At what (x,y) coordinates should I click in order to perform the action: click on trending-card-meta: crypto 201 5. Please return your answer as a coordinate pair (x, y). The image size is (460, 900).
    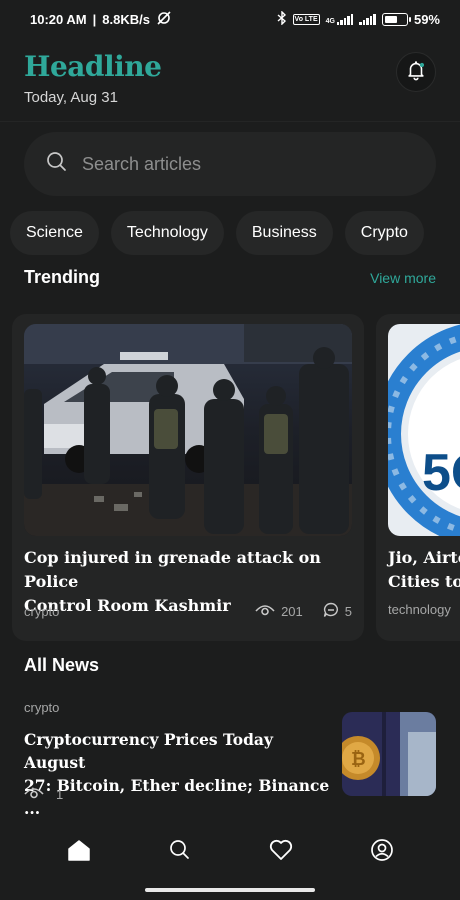
    Looking at the image, I should click on (188, 611).